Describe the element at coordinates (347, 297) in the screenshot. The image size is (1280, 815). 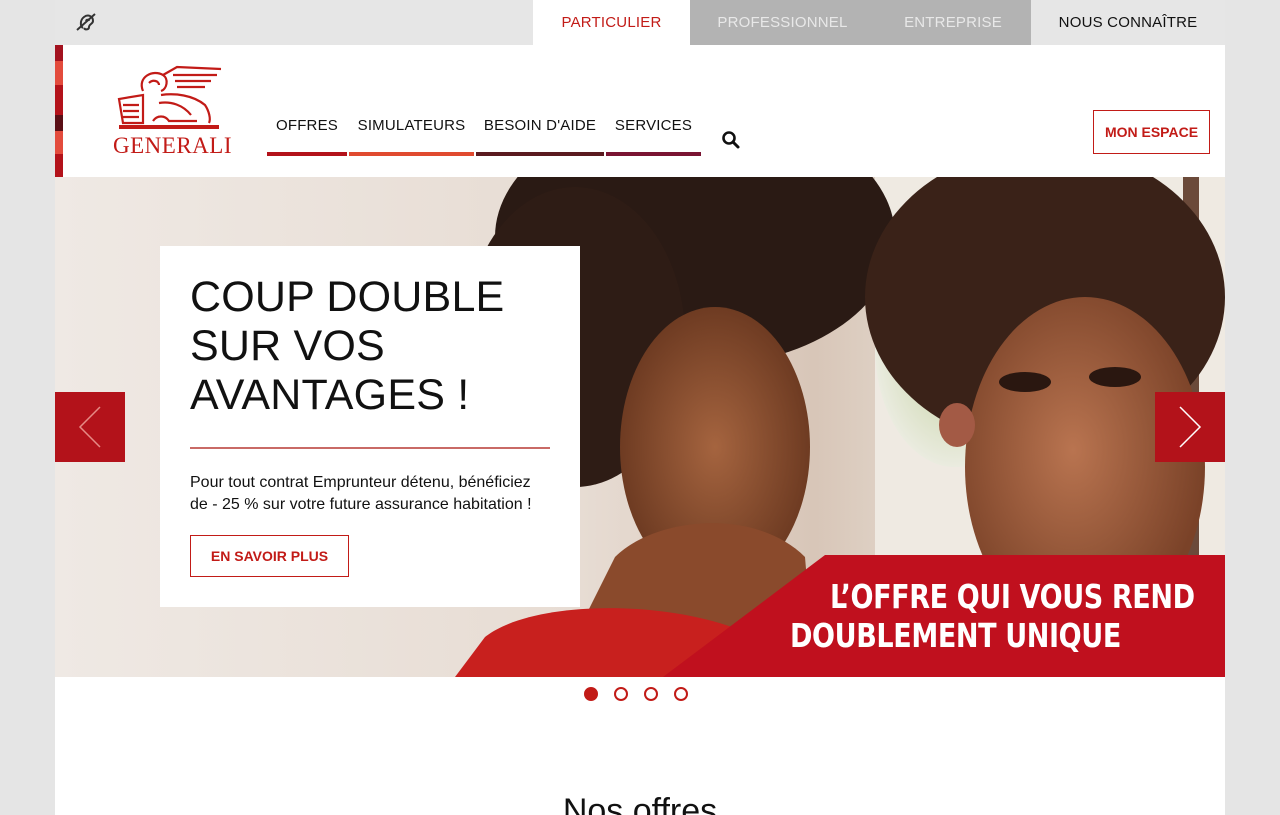
I see `hero-title-line-1: COUP DOUBLE` at that location.